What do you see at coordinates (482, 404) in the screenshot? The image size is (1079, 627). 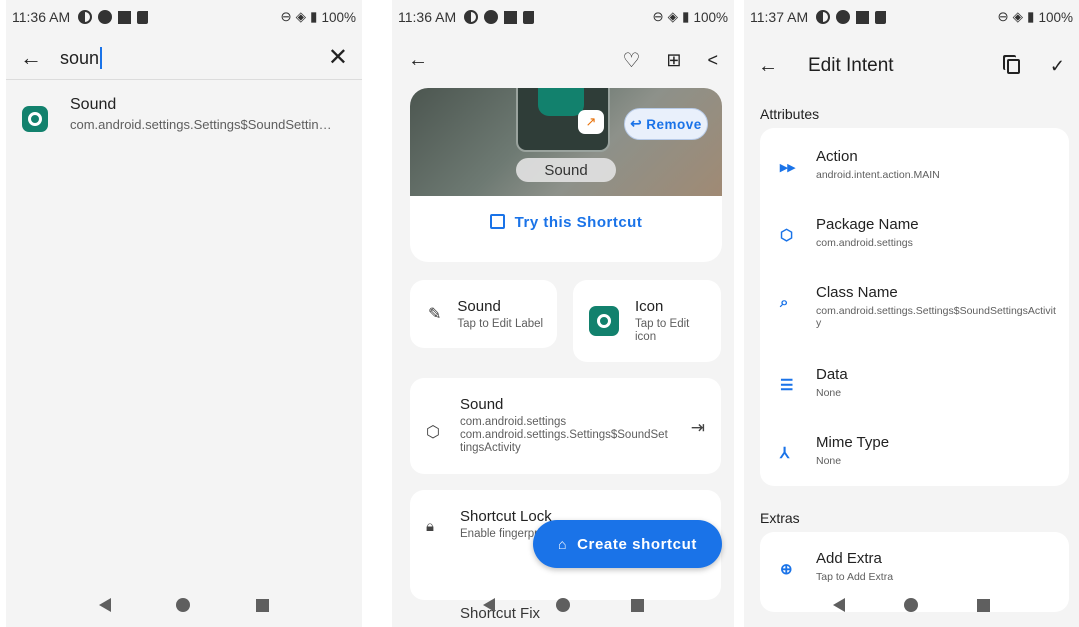 I see `intent-title: Sound` at bounding box center [482, 404].